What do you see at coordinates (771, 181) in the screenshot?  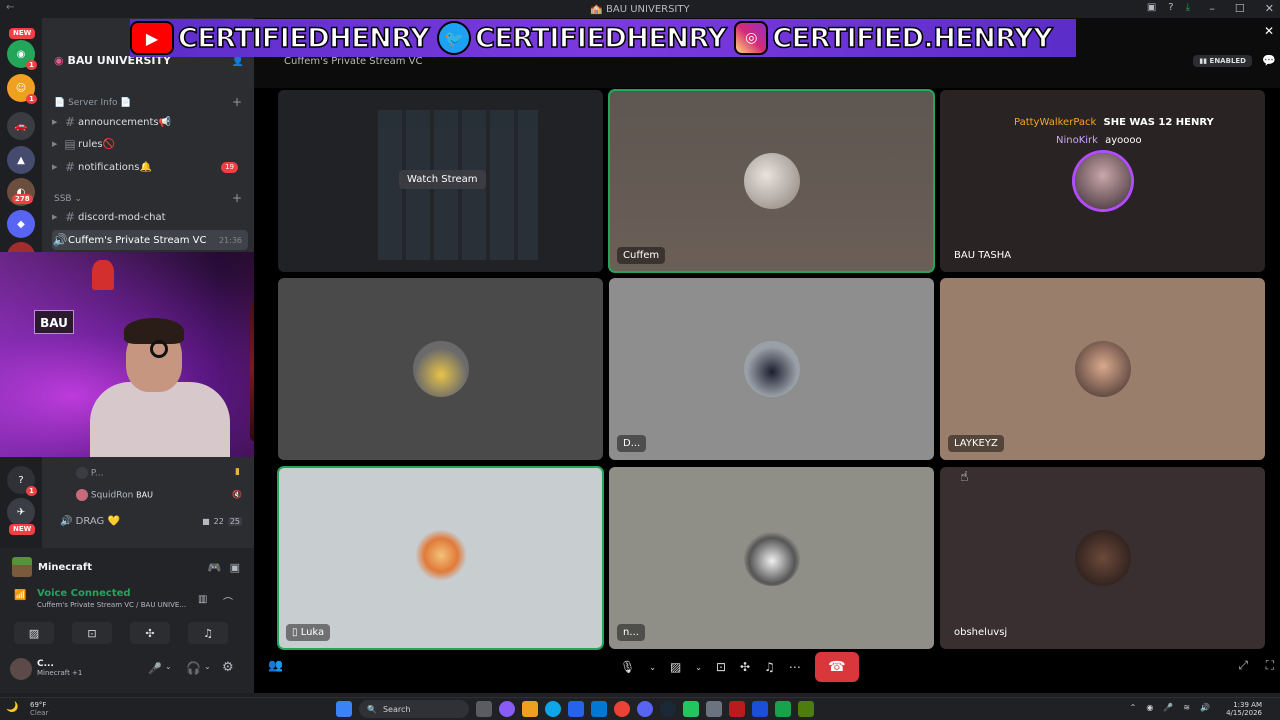 I see `participant-tile-cuffem: Cuffem` at bounding box center [771, 181].